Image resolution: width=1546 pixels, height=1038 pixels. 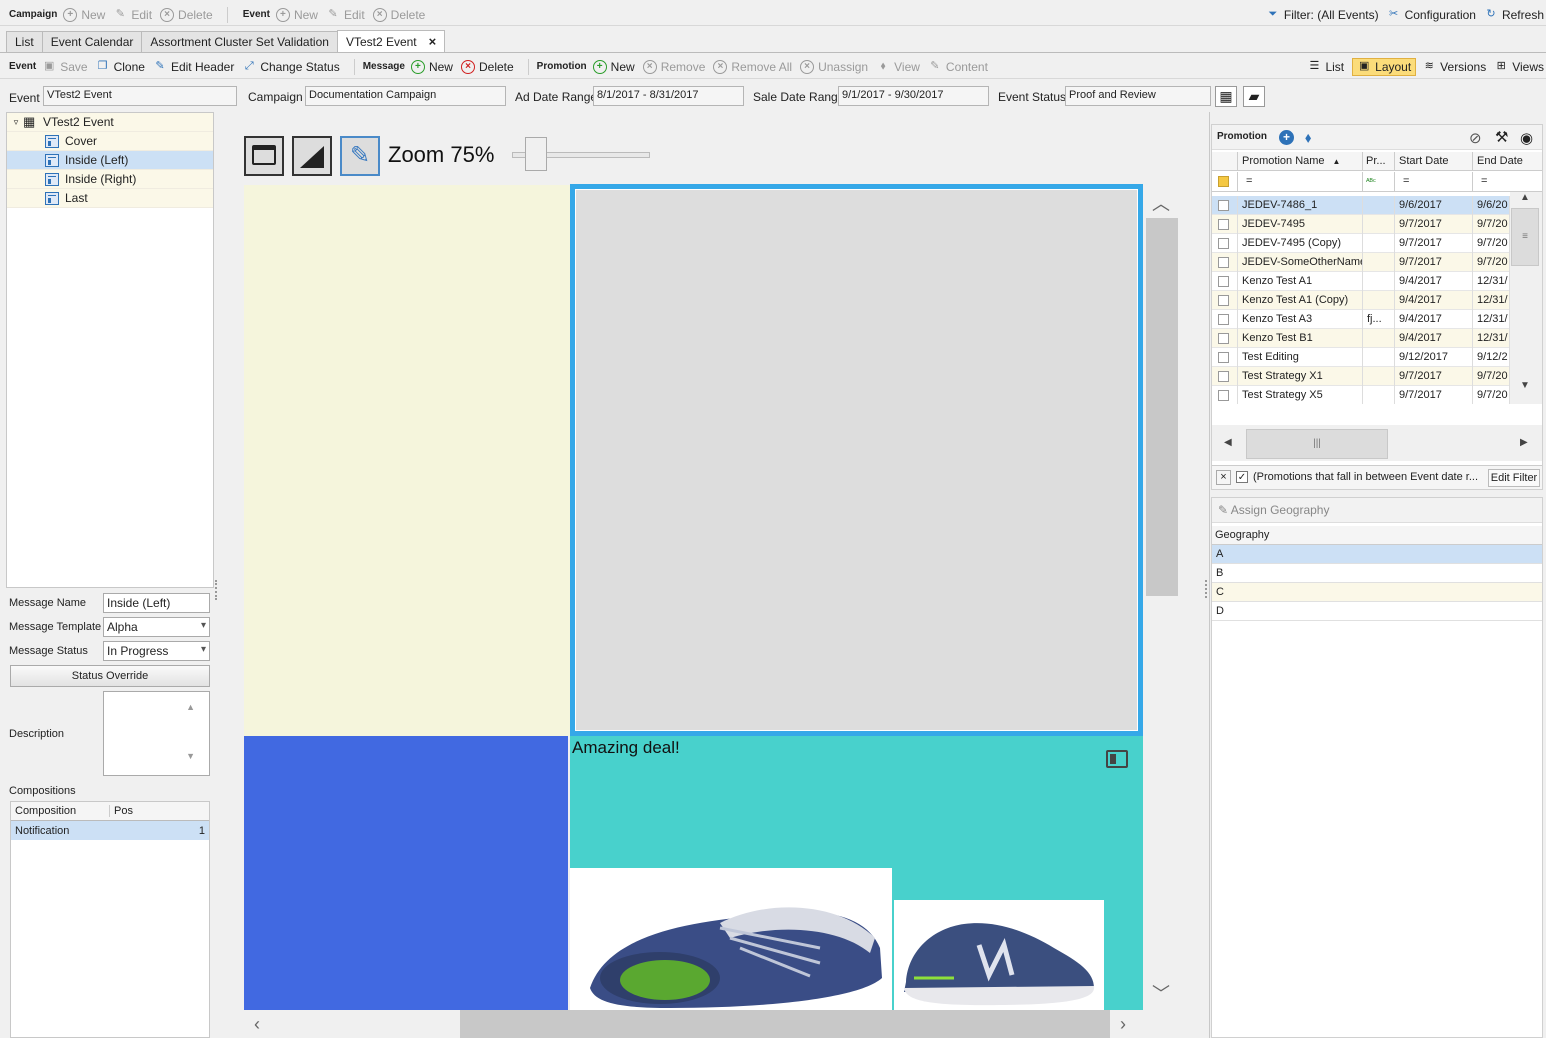 What do you see at coordinates (536, 154) in the screenshot?
I see `zoom-slider-thumb` at bounding box center [536, 154].